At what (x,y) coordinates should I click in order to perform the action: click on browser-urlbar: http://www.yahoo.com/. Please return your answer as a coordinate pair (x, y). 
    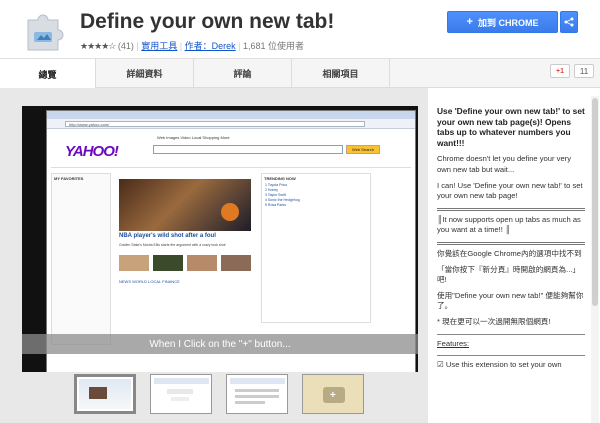
    Looking at the image, I should click on (231, 124).